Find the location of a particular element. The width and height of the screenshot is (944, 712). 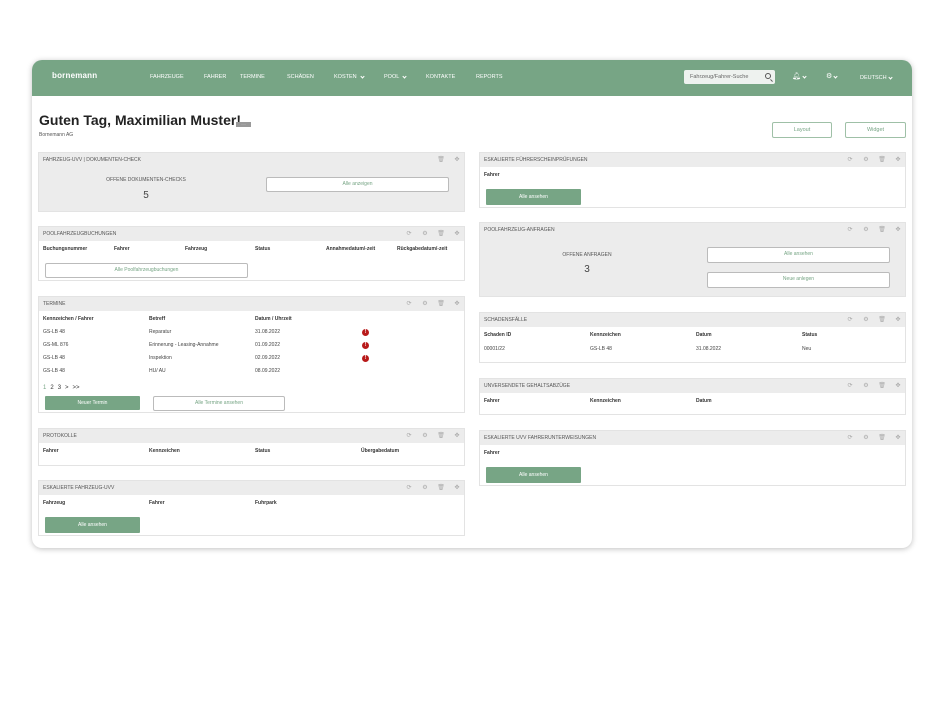

col-header: Datum is located at coordinates (704, 401).